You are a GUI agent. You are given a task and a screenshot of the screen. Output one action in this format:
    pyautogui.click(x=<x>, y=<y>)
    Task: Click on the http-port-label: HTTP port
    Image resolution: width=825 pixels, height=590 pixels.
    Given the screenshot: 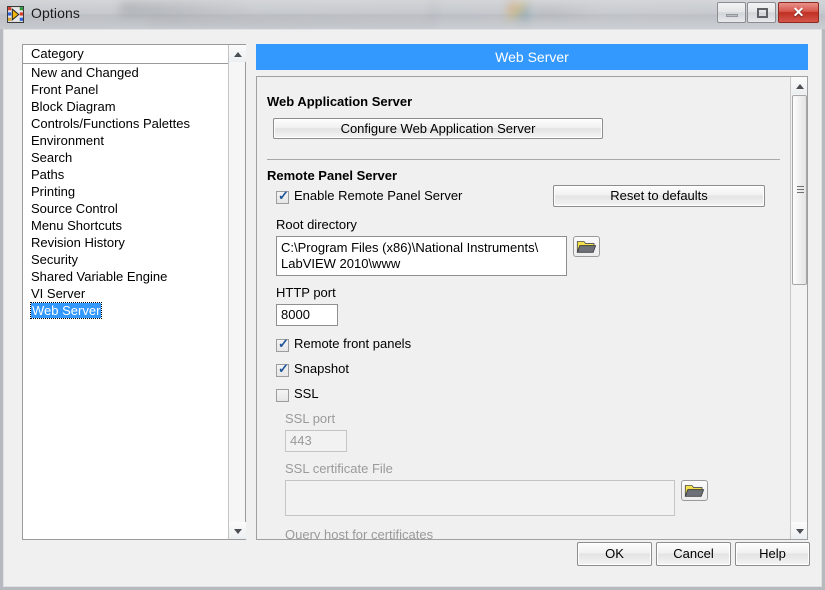 What is the action you would take?
    pyautogui.click(x=306, y=292)
    